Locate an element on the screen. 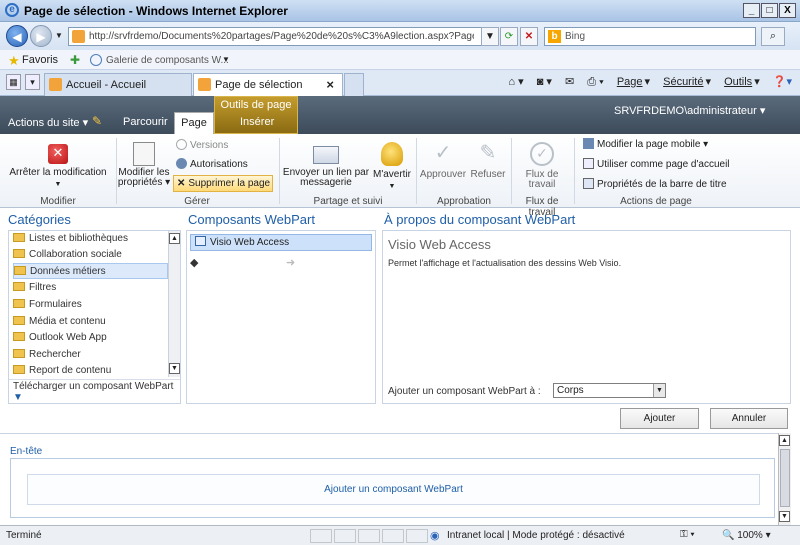  category-item: Rechercher is located at coordinates (90, 355).